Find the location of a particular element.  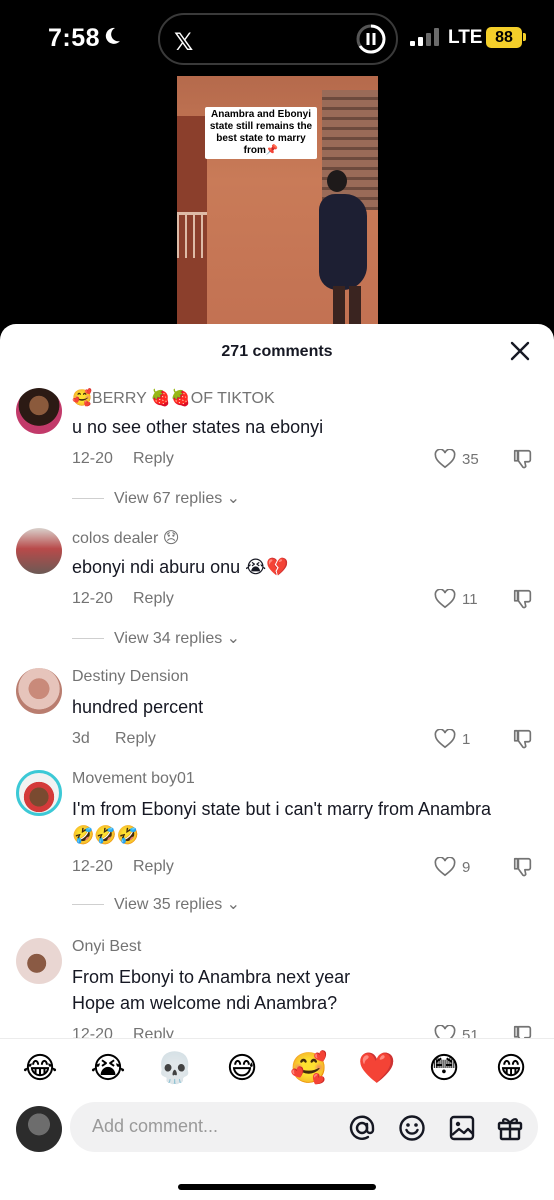

emoji-button: 😭 is located at coordinates (108, 1069).